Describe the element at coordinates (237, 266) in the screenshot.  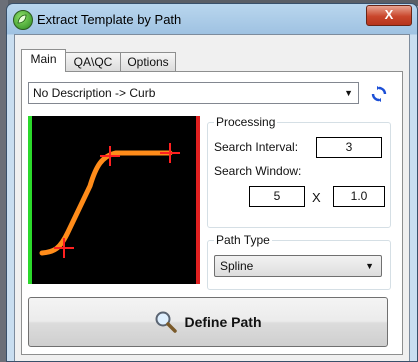
I see `path-type-value: Spline` at that location.